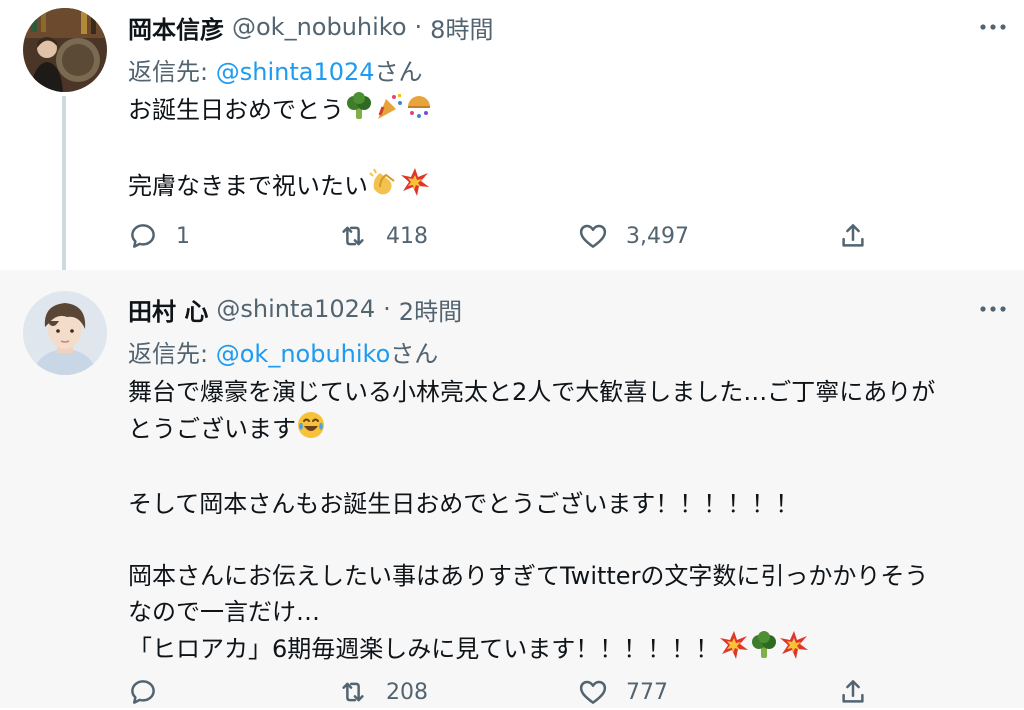 The image size is (1024, 710). I want to click on tweet-text-line: 完膚なきまで祝いたい, so click(248, 186).